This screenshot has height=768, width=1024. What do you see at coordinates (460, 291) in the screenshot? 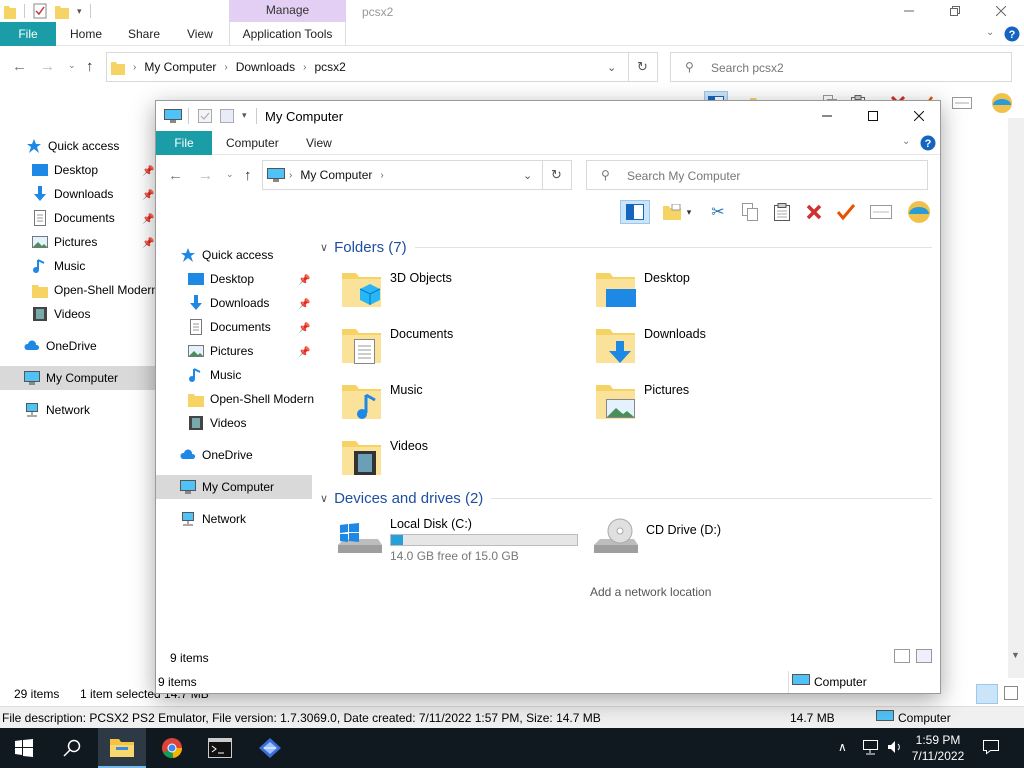
I see `folder-3d-objects: 3D Objects` at bounding box center [460, 291].